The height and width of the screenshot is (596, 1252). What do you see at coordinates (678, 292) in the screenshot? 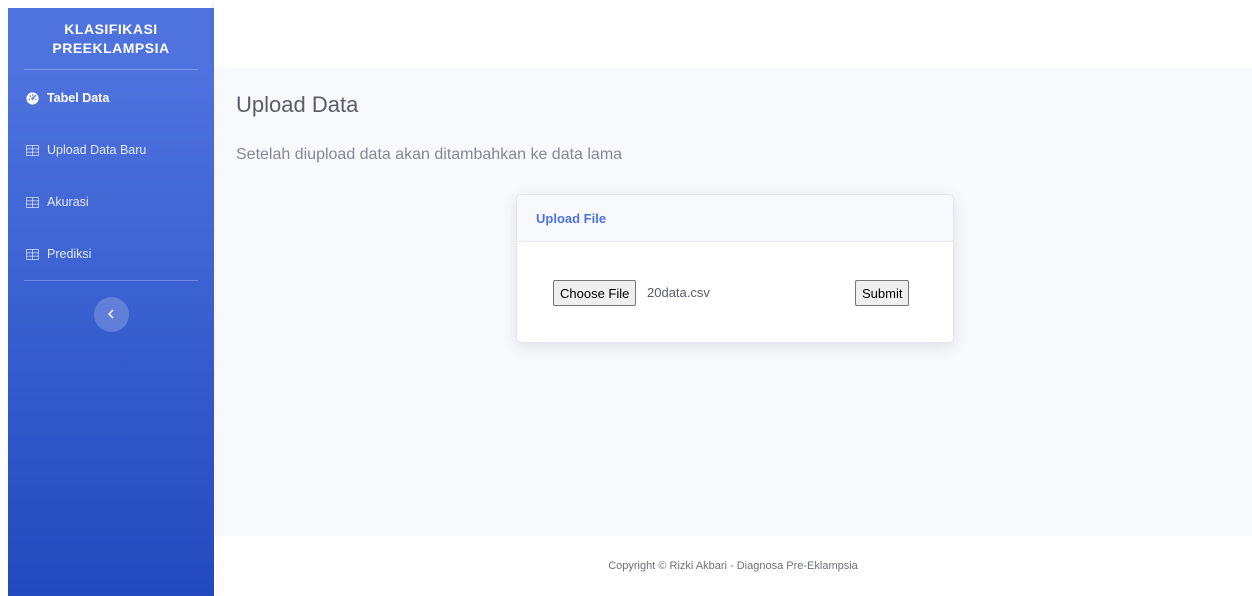
I see `selected-file-name: 20data.csv` at bounding box center [678, 292].